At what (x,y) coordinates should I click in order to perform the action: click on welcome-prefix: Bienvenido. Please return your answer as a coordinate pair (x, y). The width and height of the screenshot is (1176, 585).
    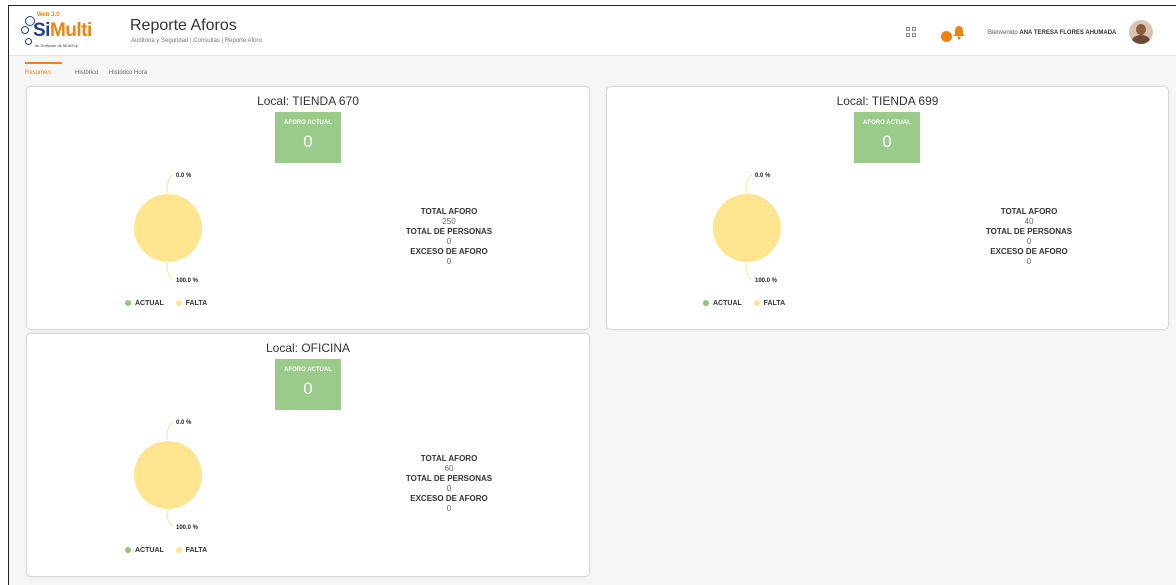
    Looking at the image, I should click on (1003, 33).